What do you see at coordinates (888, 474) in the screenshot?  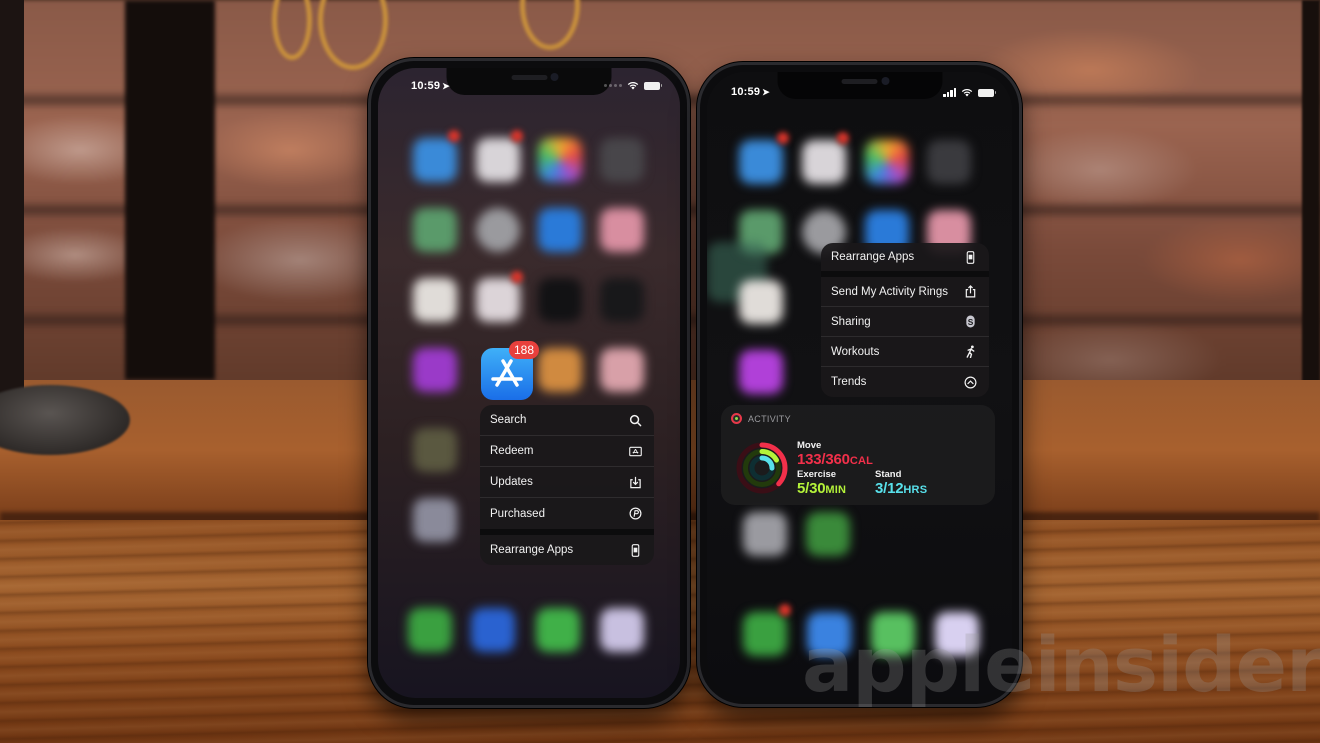 I see `stand-label: Stand` at bounding box center [888, 474].